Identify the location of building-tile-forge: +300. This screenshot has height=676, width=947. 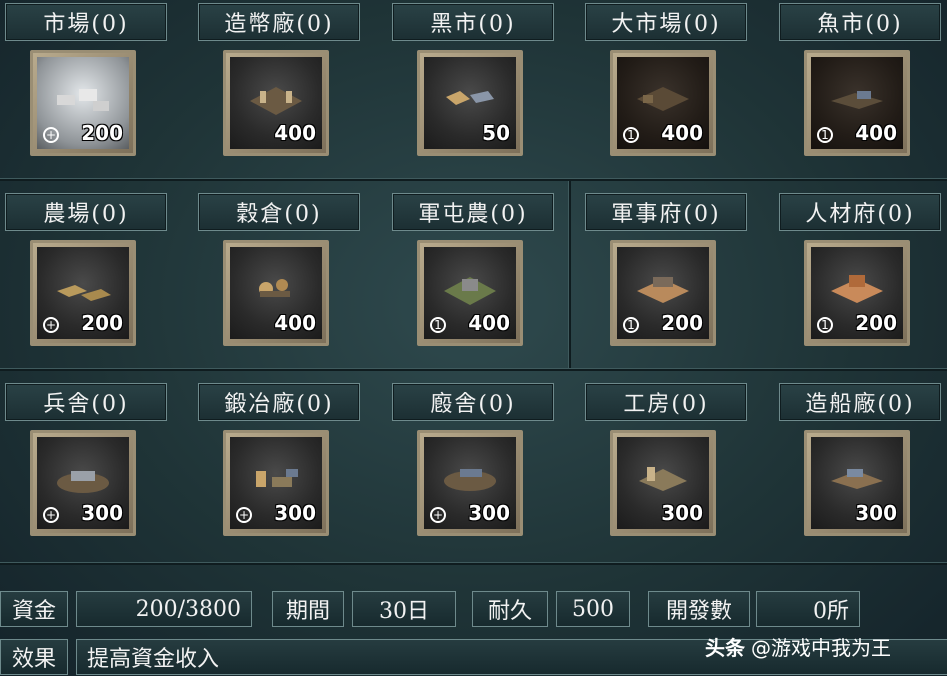
(276, 483).